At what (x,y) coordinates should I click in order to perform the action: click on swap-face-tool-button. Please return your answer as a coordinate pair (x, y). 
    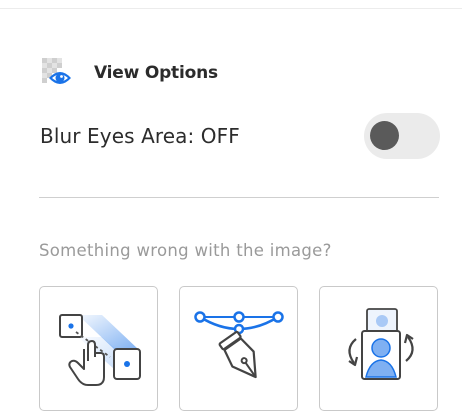
    Looking at the image, I should click on (378, 348).